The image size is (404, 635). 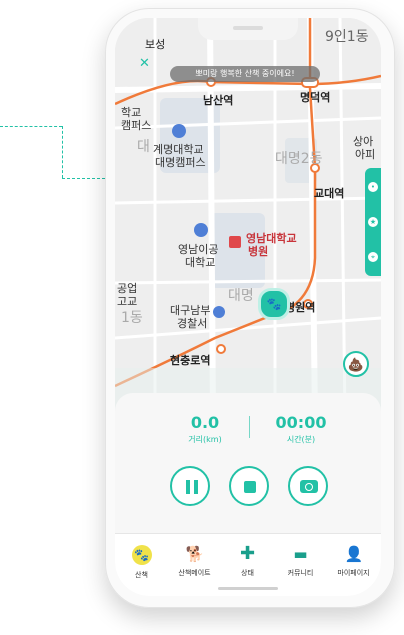 What do you see at coordinates (248, 588) in the screenshot?
I see `home-indicator` at bounding box center [248, 588].